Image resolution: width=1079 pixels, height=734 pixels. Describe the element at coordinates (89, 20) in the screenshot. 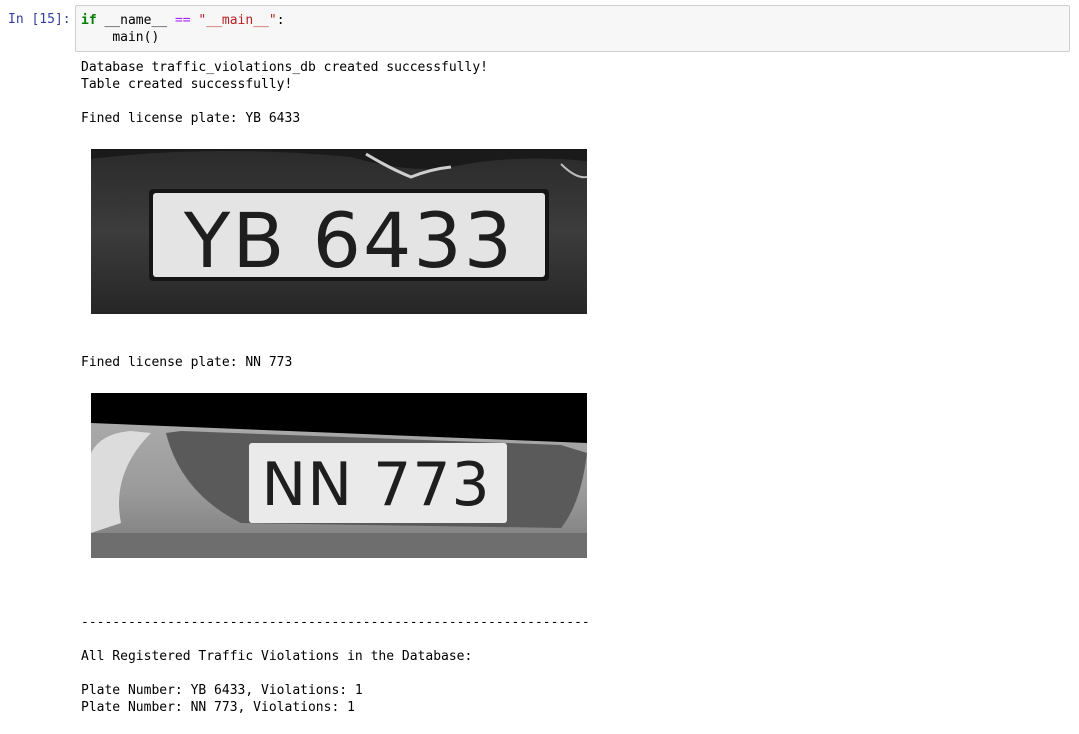

I see `keyword-if: if` at that location.